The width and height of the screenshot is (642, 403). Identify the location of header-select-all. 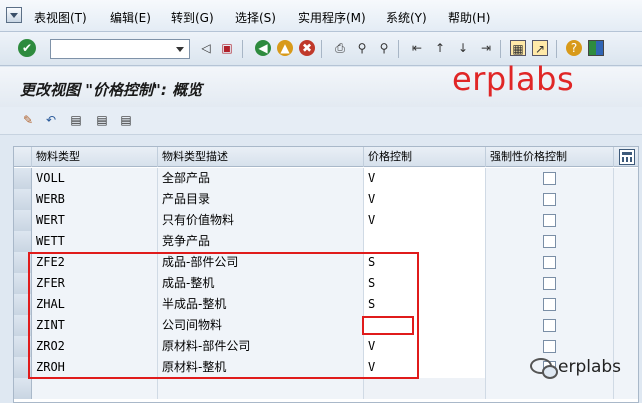
(23, 157).